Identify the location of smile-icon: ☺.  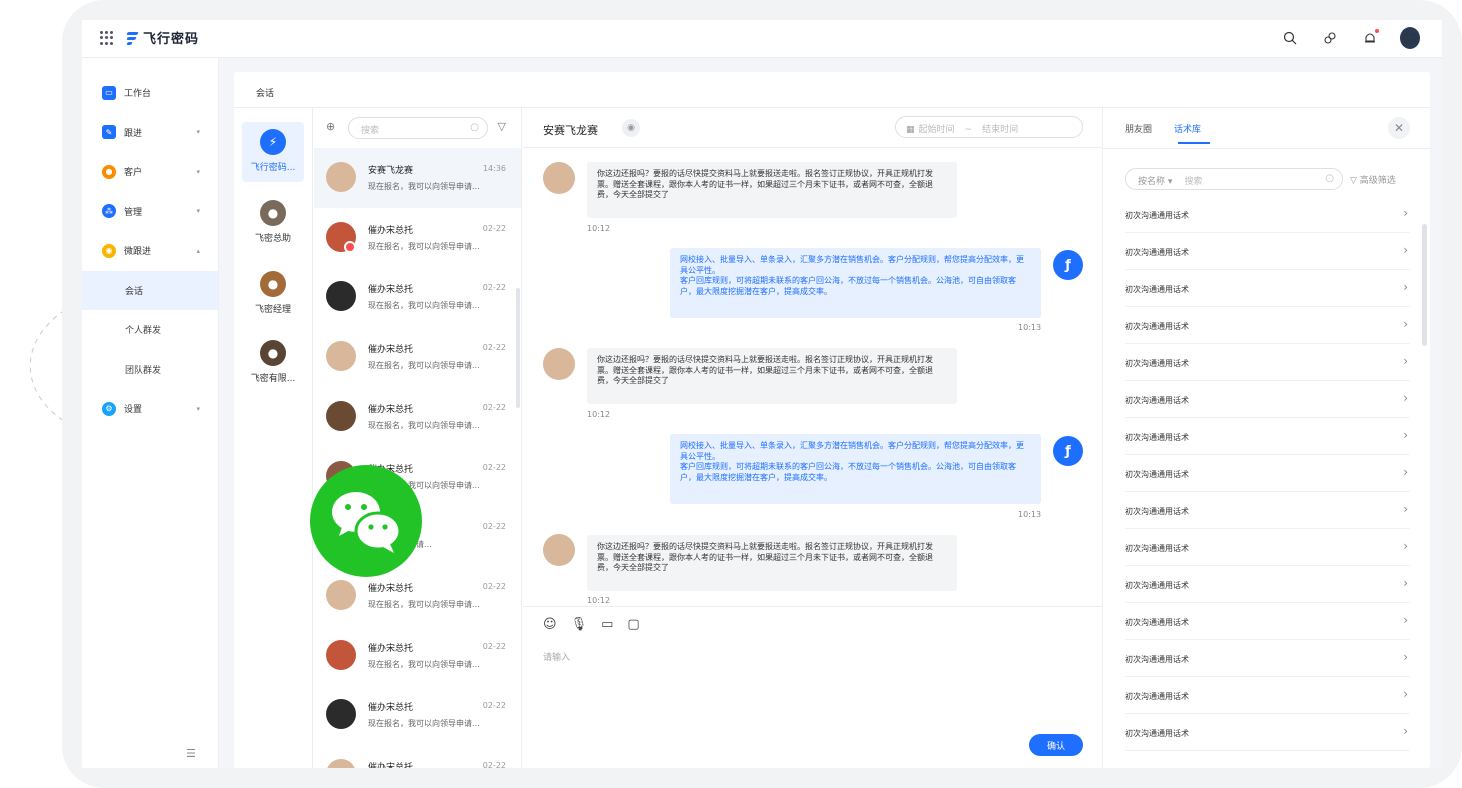
(550, 624).